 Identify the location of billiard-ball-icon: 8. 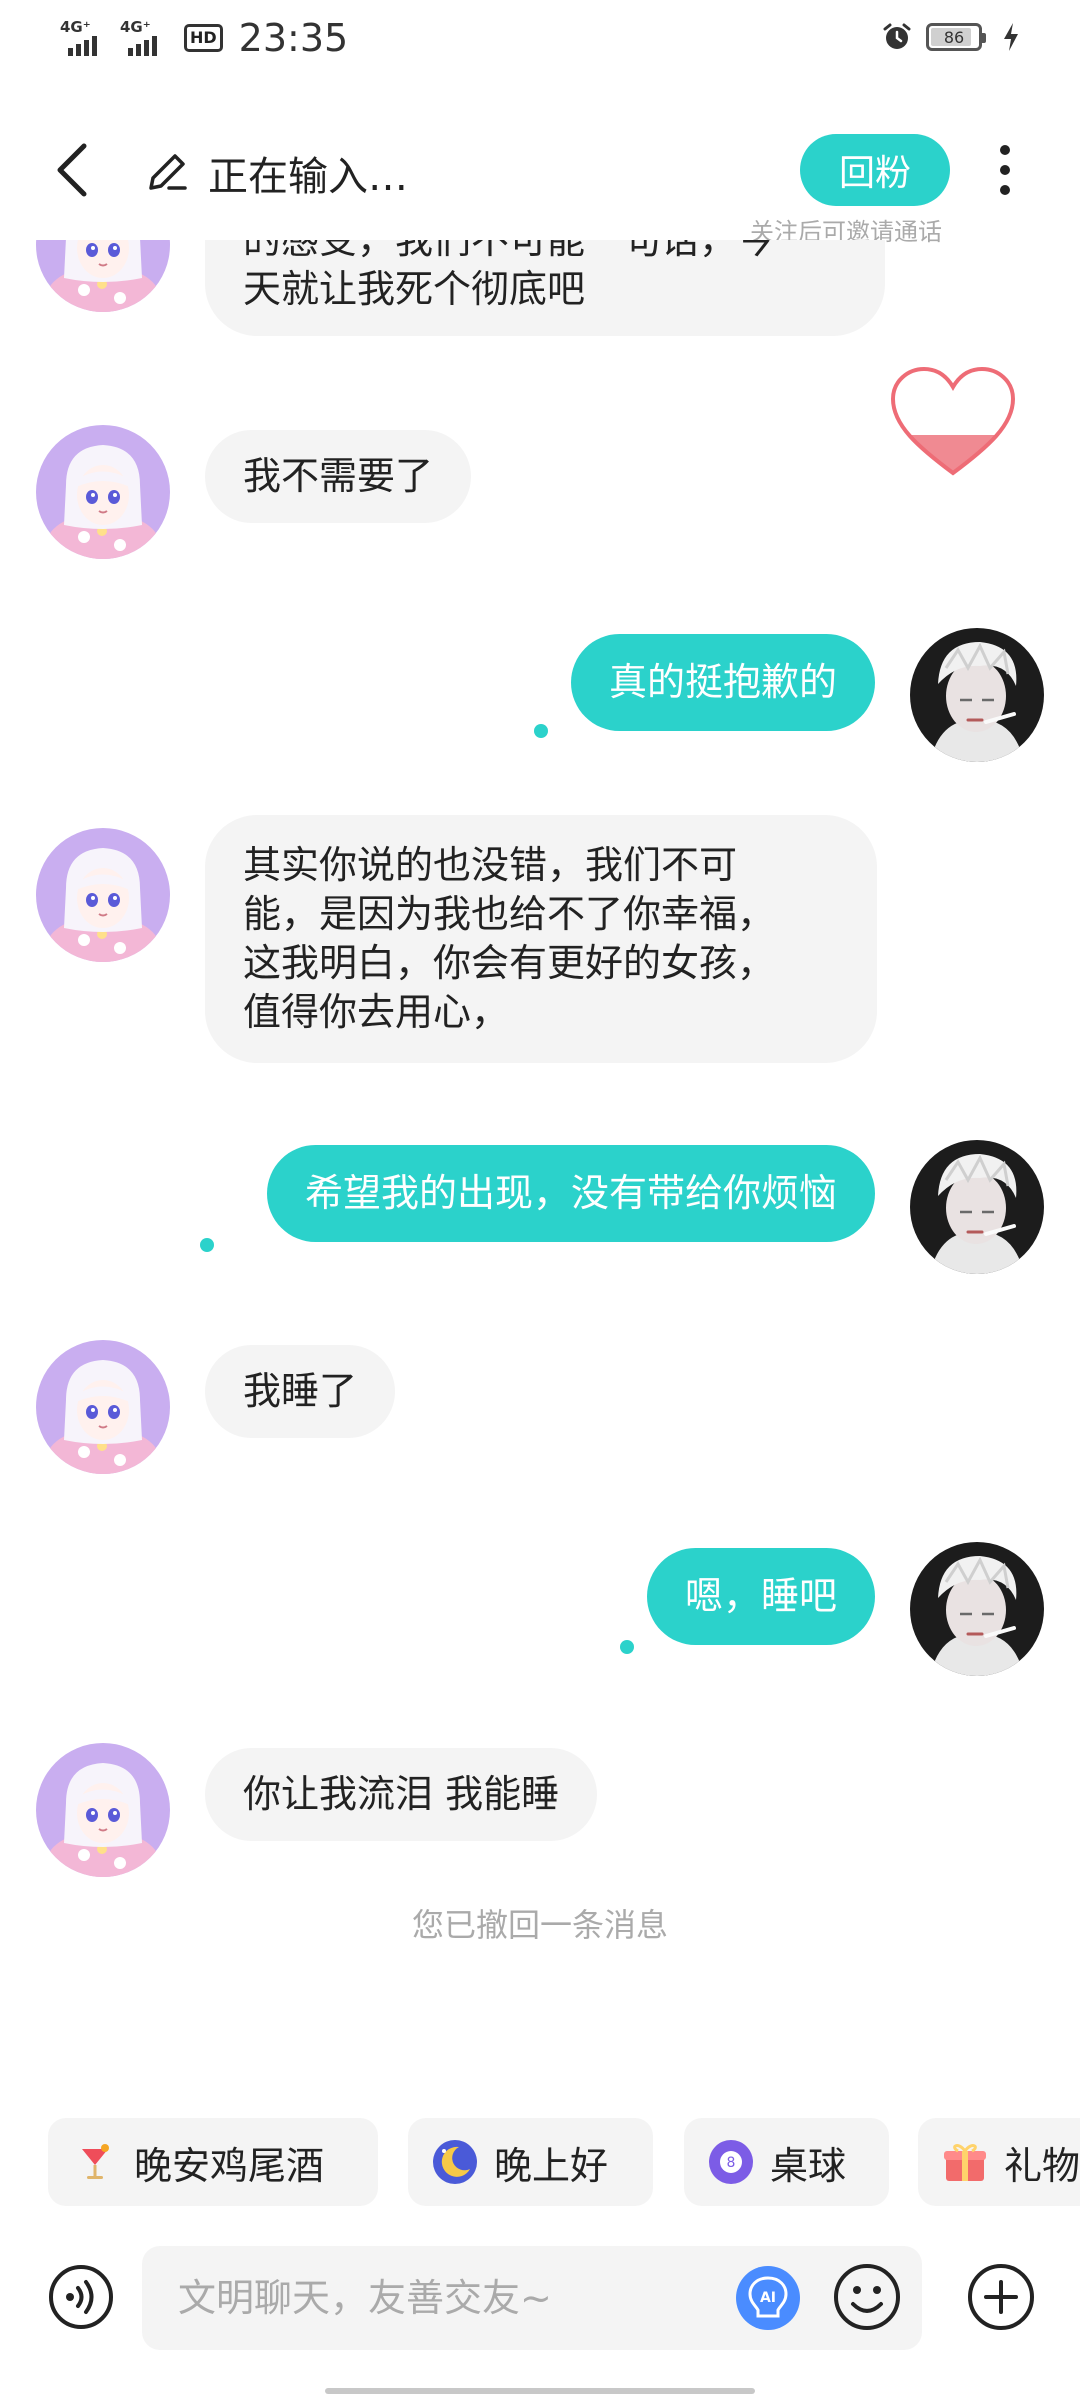
(731, 2162).